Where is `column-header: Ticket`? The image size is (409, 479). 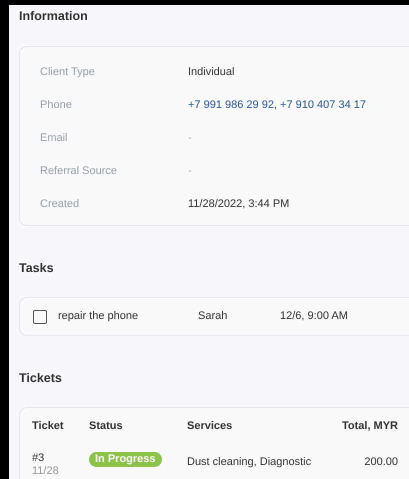
column-header: Ticket is located at coordinates (48, 426).